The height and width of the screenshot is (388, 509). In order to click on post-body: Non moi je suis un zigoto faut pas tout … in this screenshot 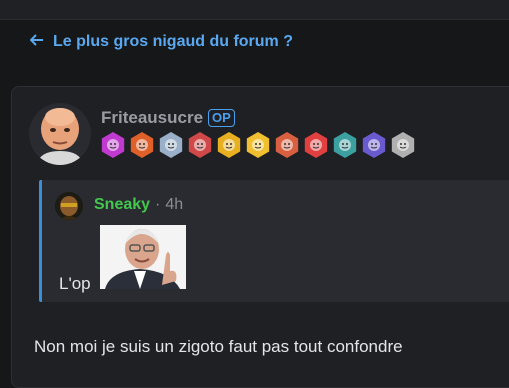, I will do `click(218, 346)`.